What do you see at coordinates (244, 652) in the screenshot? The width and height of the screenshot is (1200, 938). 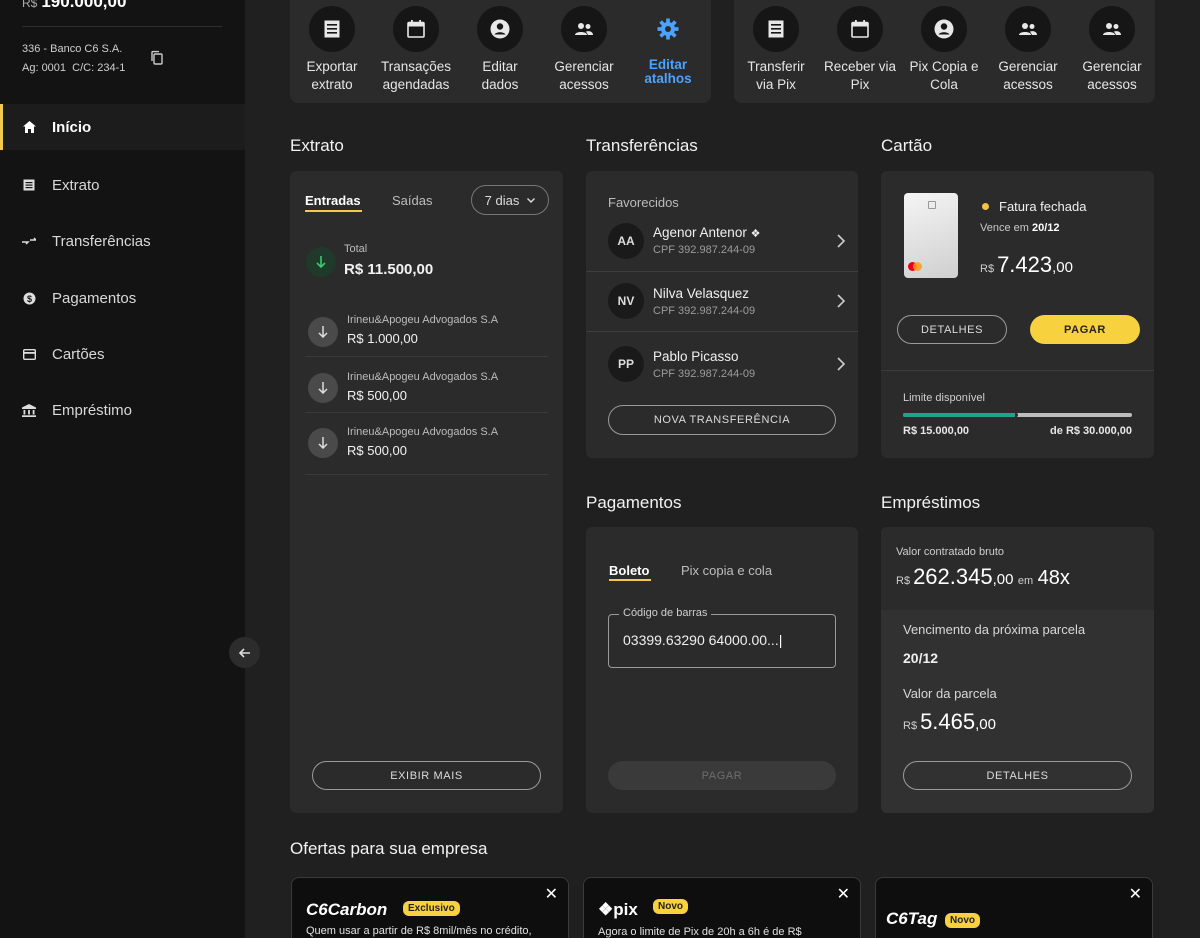 I see `collapse-sidebar-button` at bounding box center [244, 652].